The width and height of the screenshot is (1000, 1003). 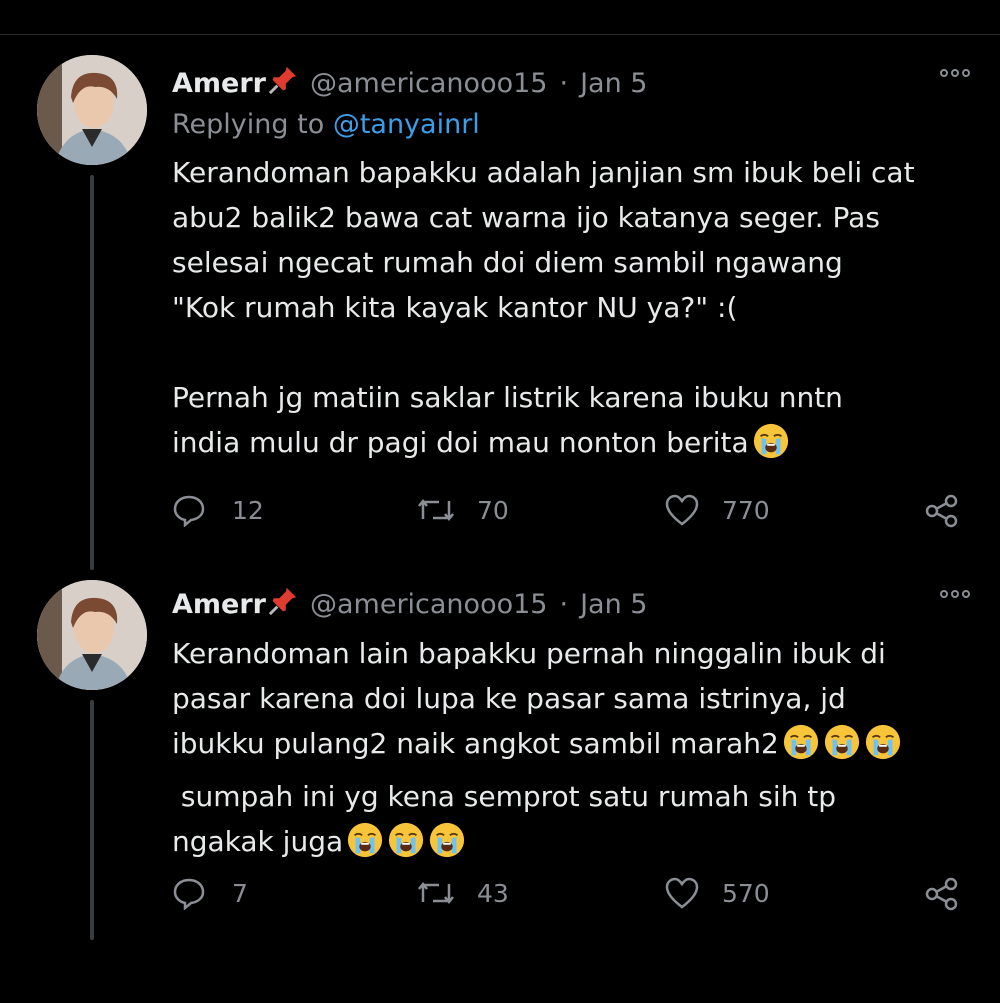 I want to click on tweet-line-with-emoji: ibukku pulang2 naik angkot sambil marah2, so click(x=571, y=747).